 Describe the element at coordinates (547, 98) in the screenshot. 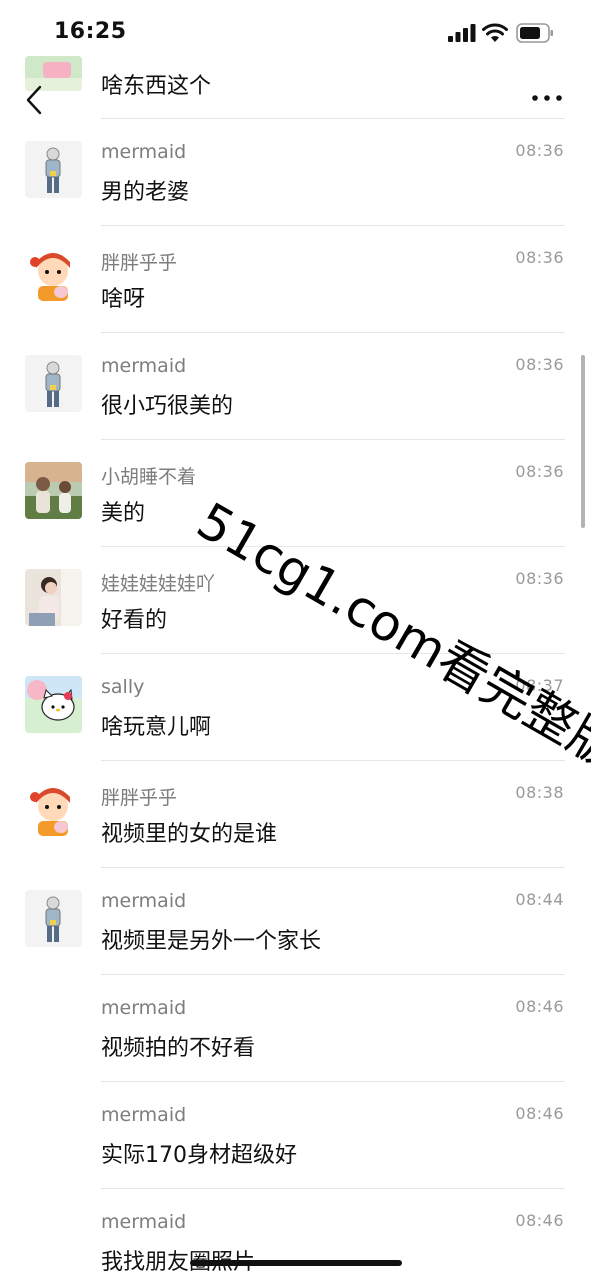

I see `more-icon` at that location.